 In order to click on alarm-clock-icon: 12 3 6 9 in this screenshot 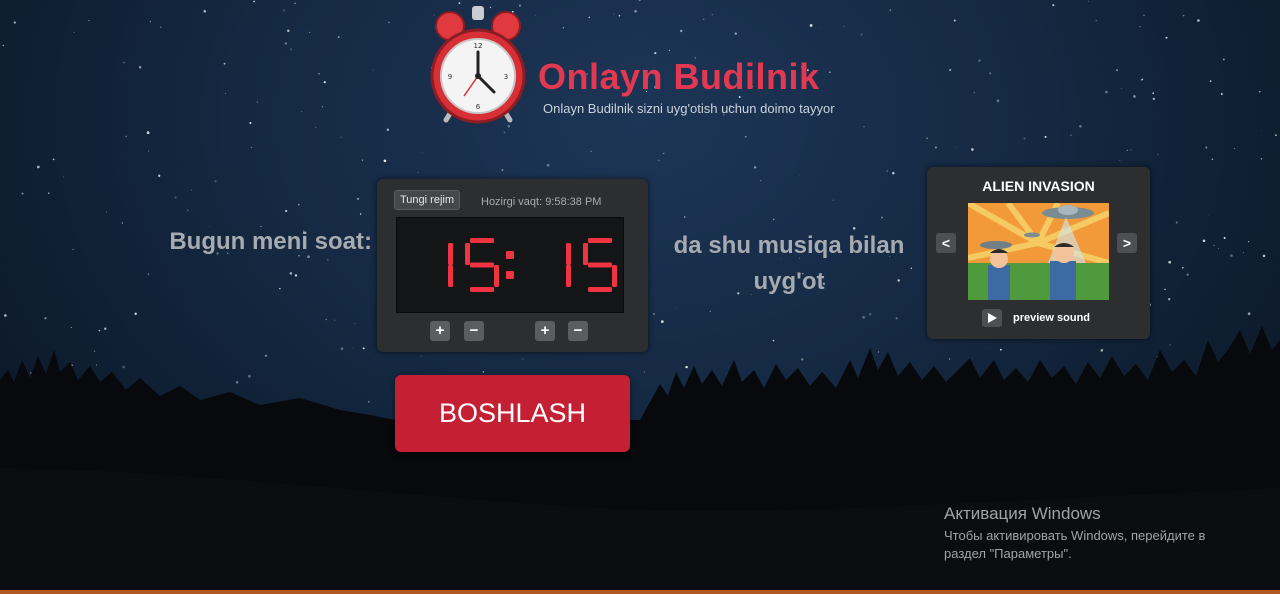, I will do `click(478, 65)`.